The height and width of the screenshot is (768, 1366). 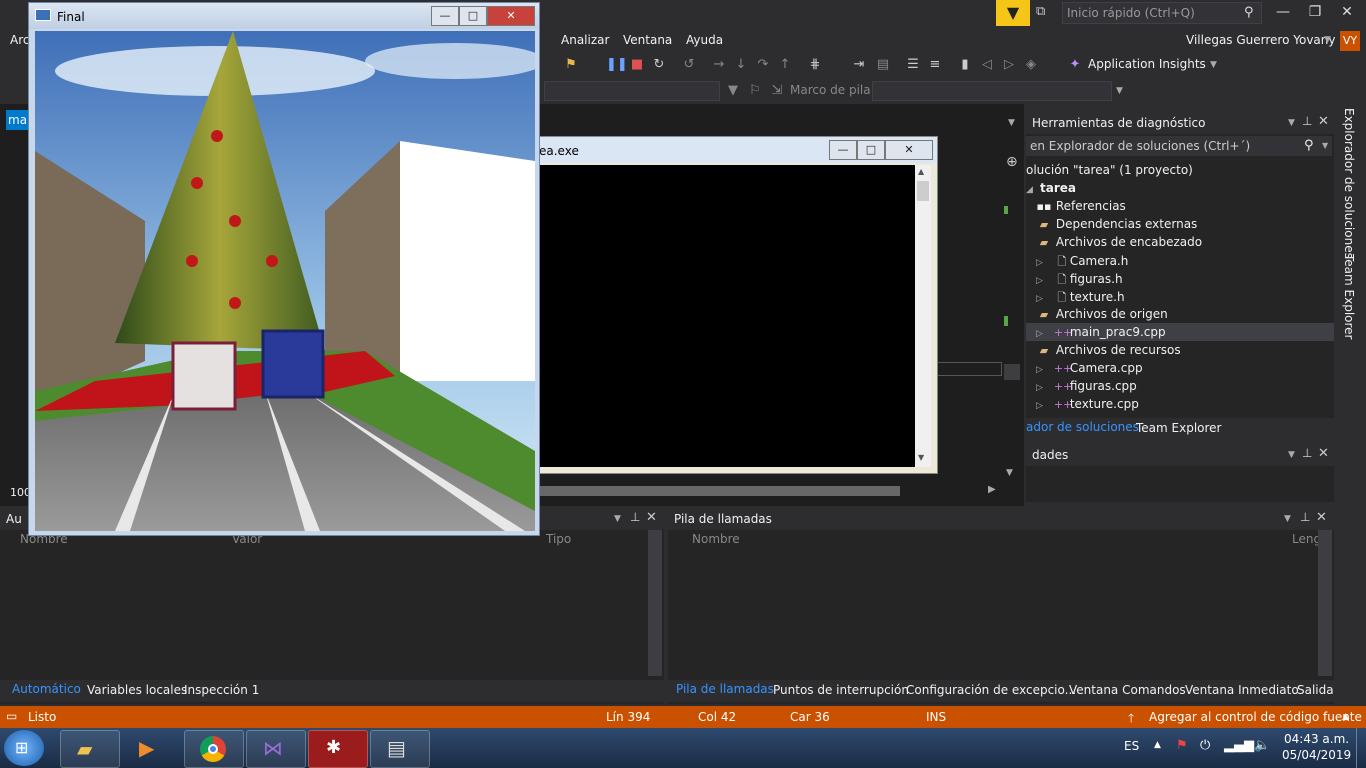 I want to click on taskbar-chrome, so click(x=214, y=749).